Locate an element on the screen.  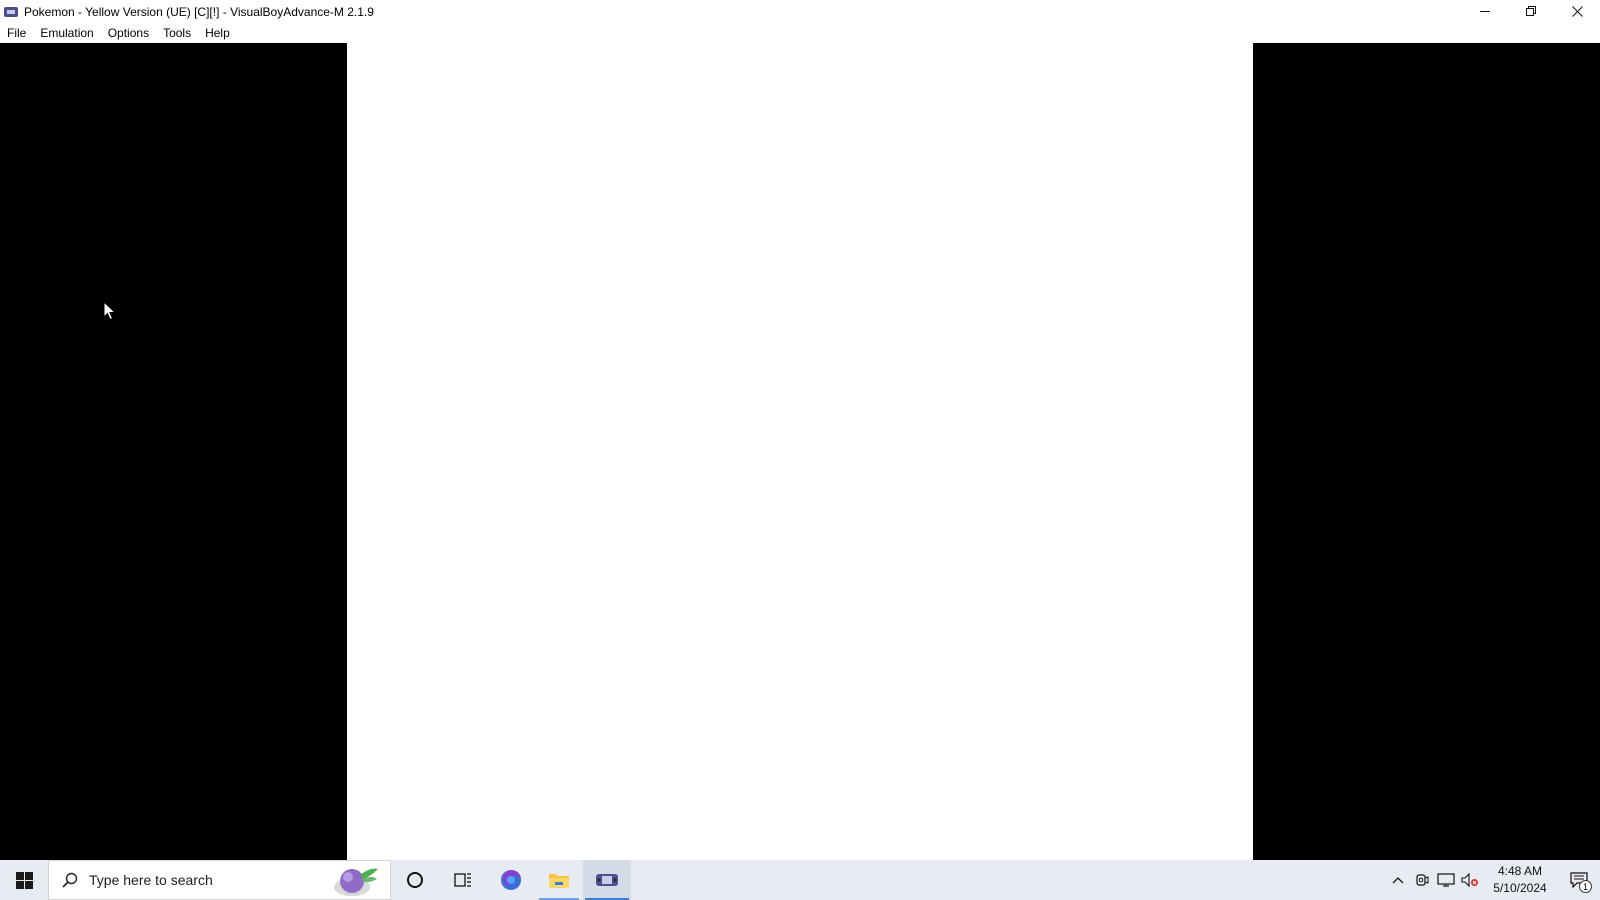
windows-logo-icon is located at coordinates (24, 880).